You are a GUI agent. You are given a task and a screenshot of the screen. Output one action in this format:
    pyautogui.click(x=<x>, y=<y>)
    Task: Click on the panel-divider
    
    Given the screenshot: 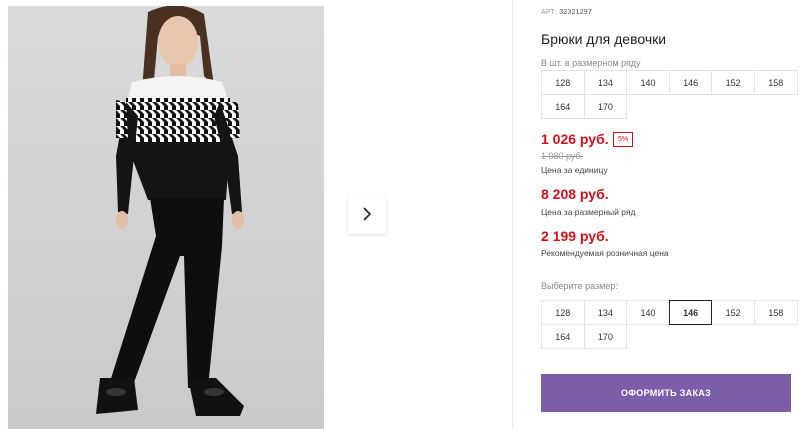 What is the action you would take?
    pyautogui.click(x=512, y=214)
    